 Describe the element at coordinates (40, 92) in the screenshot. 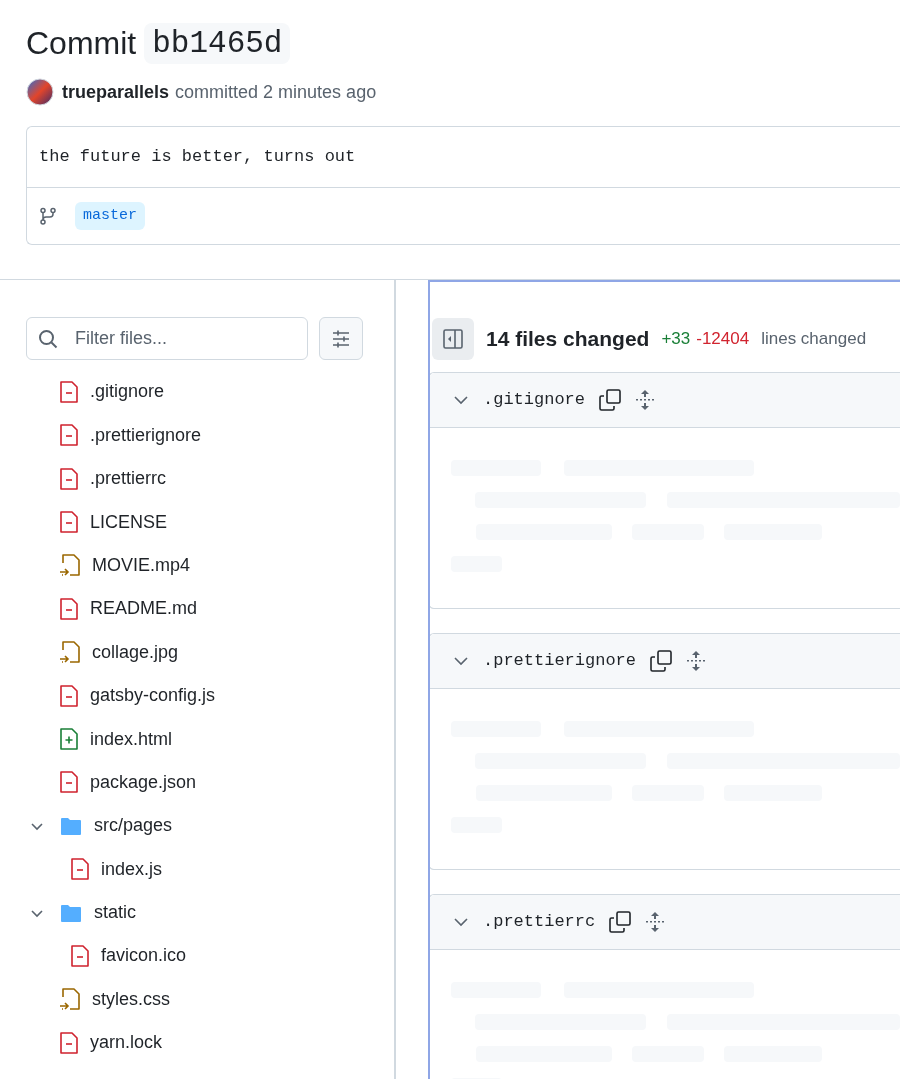

I see `avatar` at that location.